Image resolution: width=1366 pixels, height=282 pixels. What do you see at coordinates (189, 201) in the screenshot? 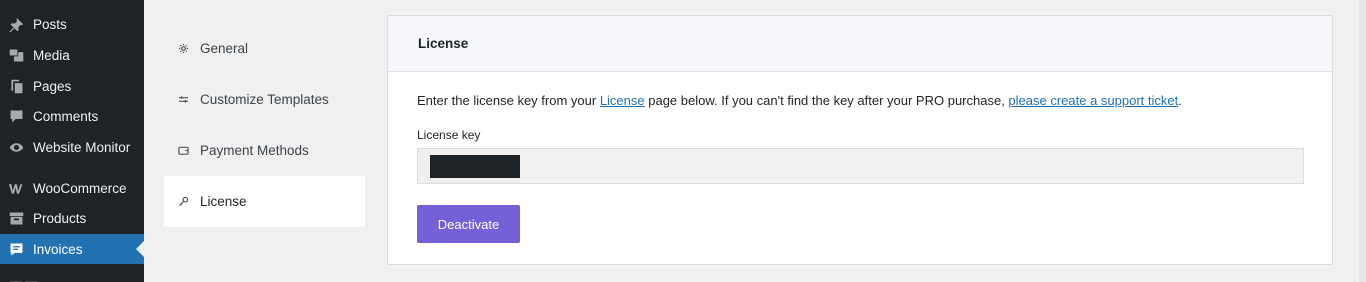
I see `key-icon` at bounding box center [189, 201].